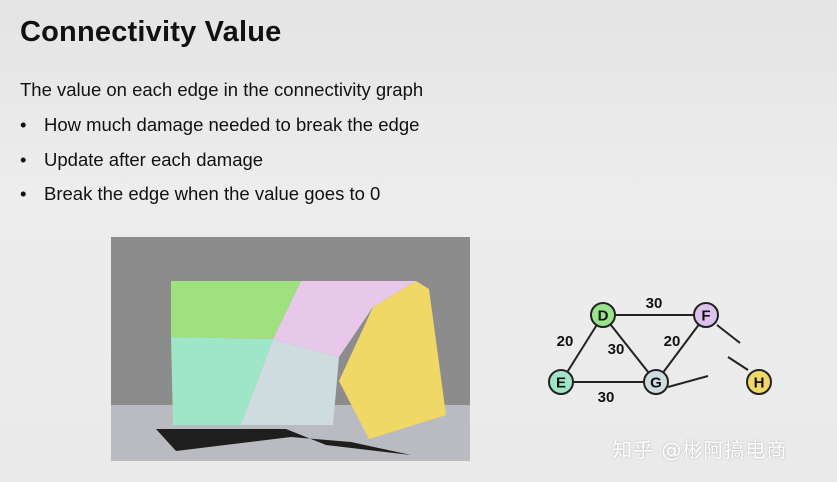 Image resolution: width=837 pixels, height=482 pixels. What do you see at coordinates (151, 32) in the screenshot?
I see `slide-title: Connectivity Value` at bounding box center [151, 32].